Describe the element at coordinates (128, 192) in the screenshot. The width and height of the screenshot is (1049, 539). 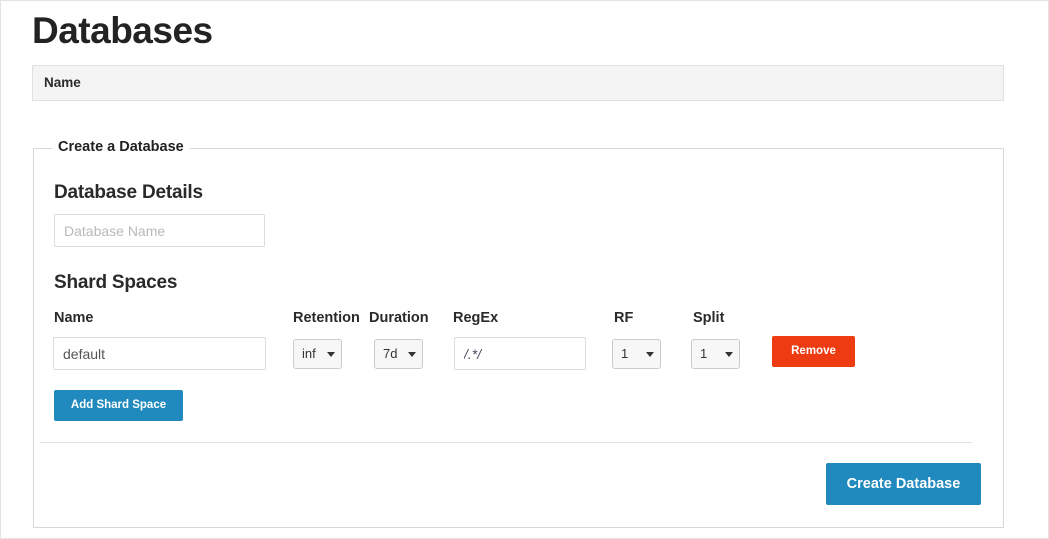
I see `database-details-heading: Database Details` at that location.